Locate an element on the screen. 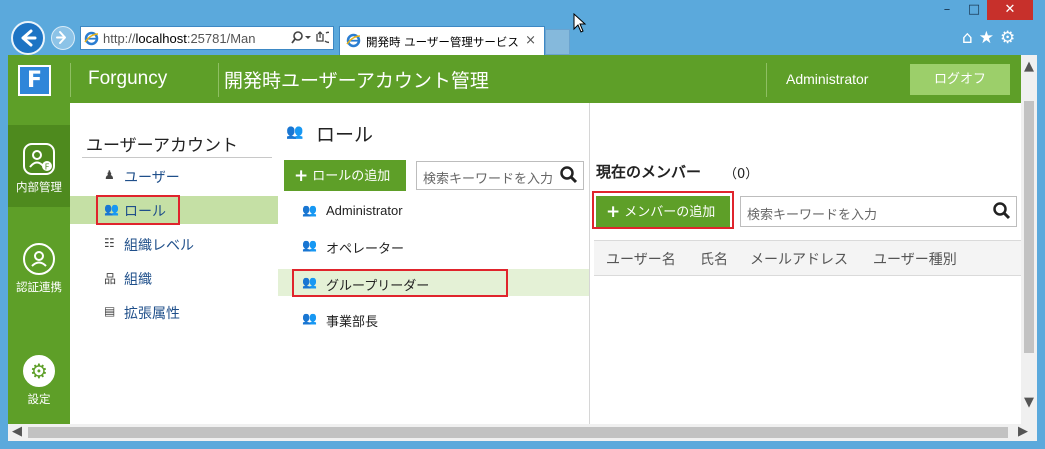 This screenshot has width=1045, height=449. members-title: 現在のメンバー is located at coordinates (649, 172).